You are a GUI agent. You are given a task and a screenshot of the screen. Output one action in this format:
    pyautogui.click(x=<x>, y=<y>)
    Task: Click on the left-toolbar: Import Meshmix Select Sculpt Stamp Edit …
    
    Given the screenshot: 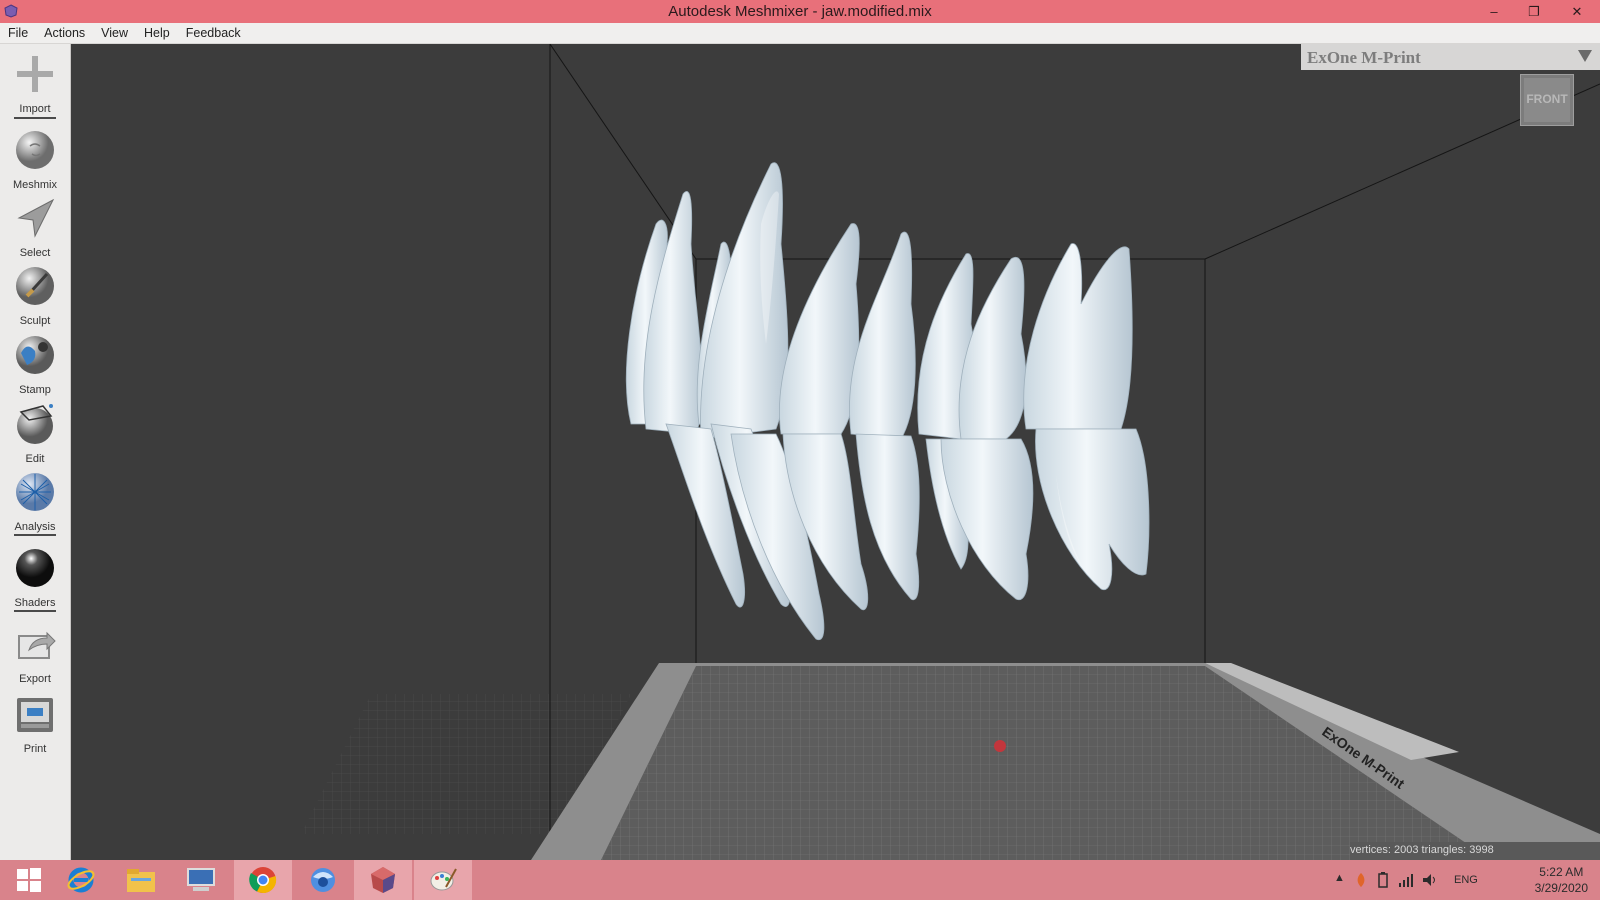 What is the action you would take?
    pyautogui.click(x=35, y=452)
    